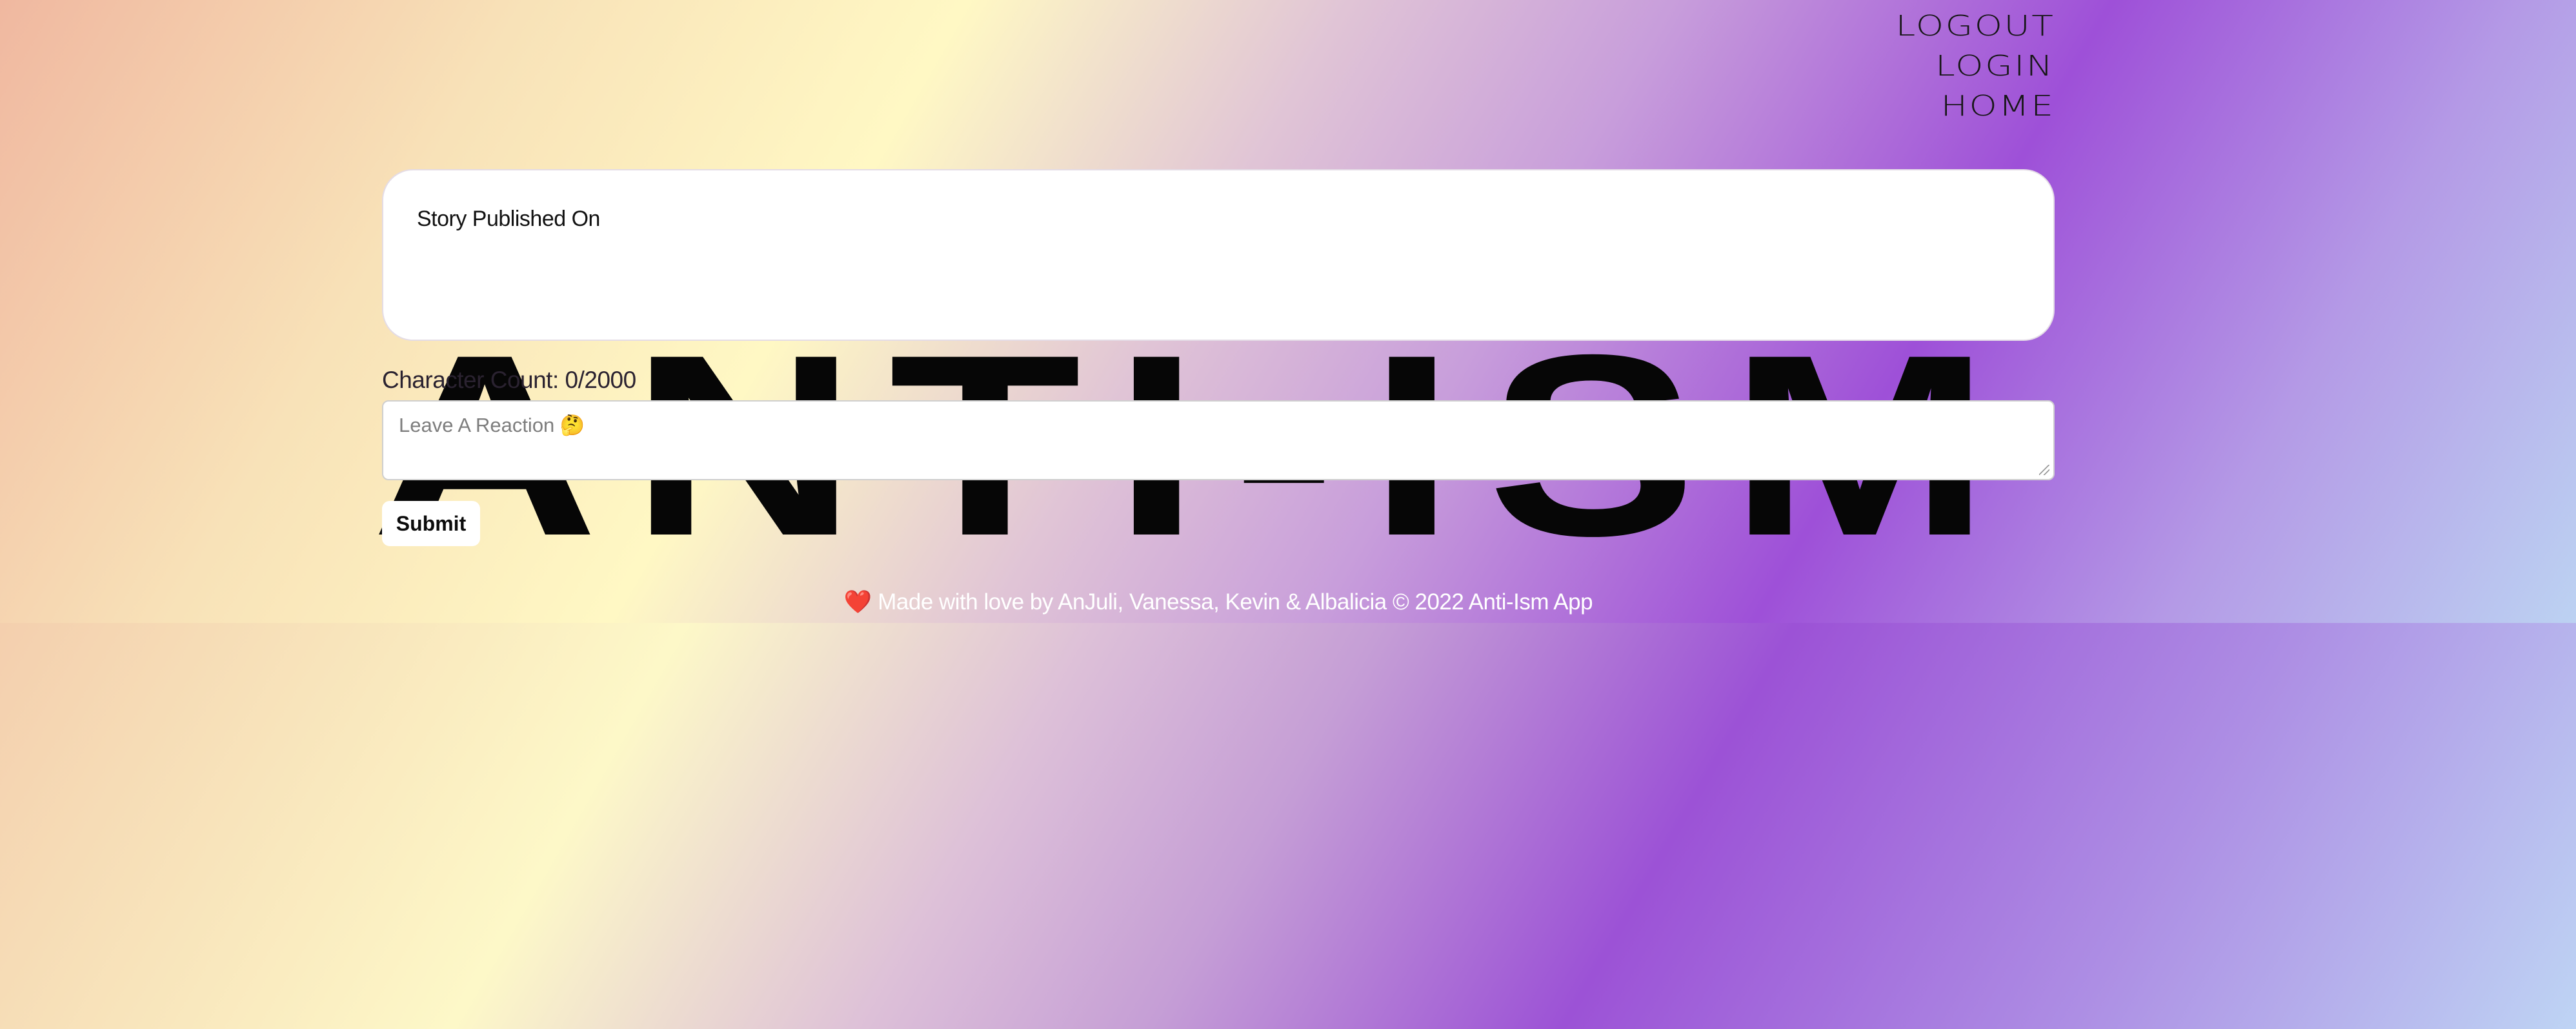 The height and width of the screenshot is (1029, 2576). I want to click on reaction-placeholder: Leave A Reaction 🤔, so click(492, 425).